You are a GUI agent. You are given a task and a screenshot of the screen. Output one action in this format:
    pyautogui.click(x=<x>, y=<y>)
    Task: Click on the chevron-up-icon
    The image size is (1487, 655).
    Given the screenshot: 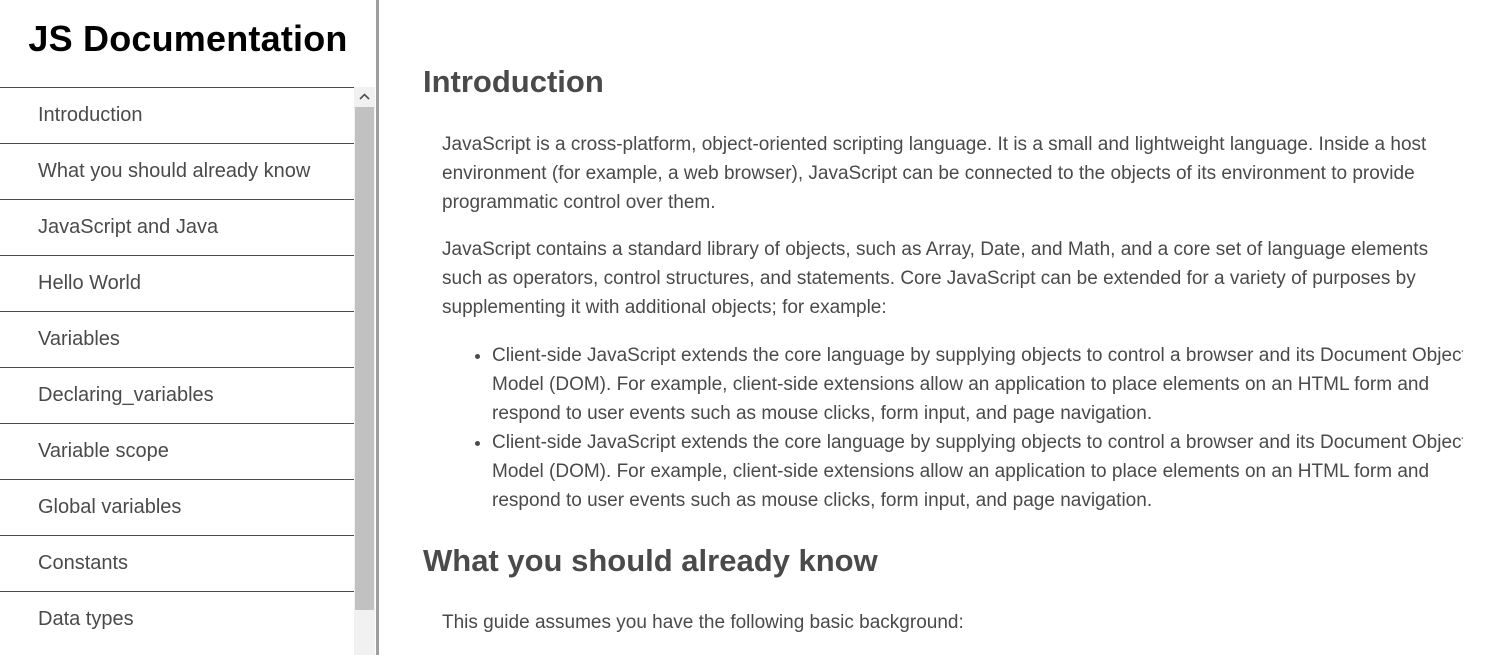 What is the action you would take?
    pyautogui.click(x=364, y=96)
    